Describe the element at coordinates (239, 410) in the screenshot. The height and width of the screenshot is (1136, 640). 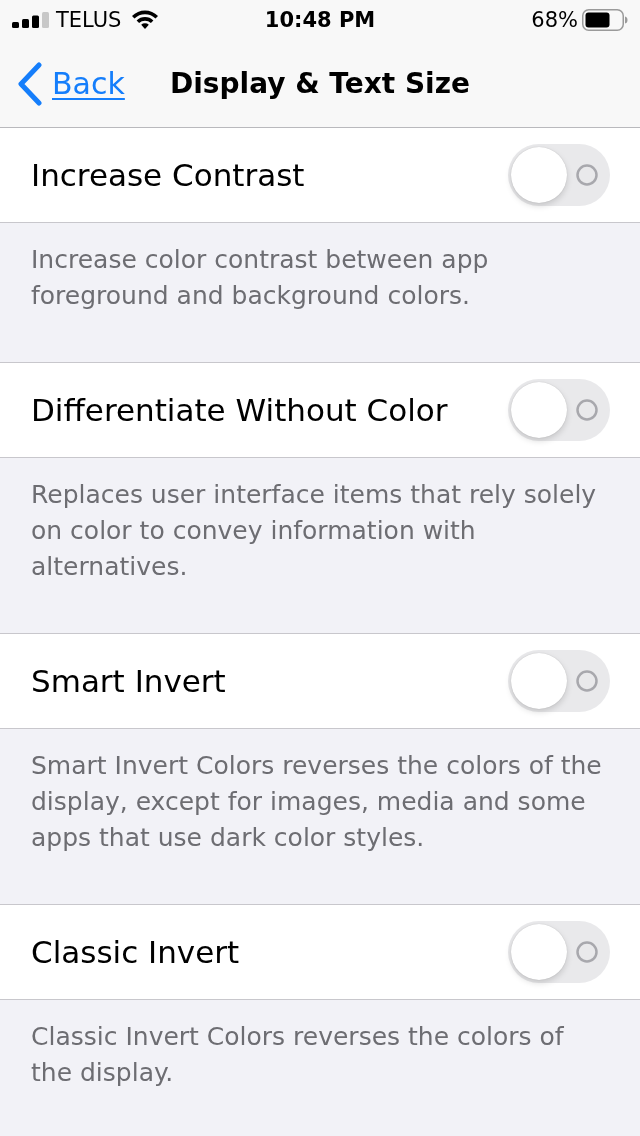
I see `setting-label: Differentiate Without Color` at that location.